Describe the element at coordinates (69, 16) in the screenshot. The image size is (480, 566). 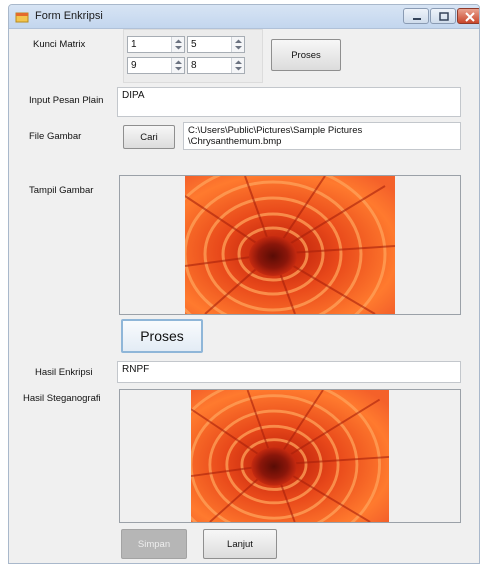
I see `window-title: Form Enkripsi` at that location.